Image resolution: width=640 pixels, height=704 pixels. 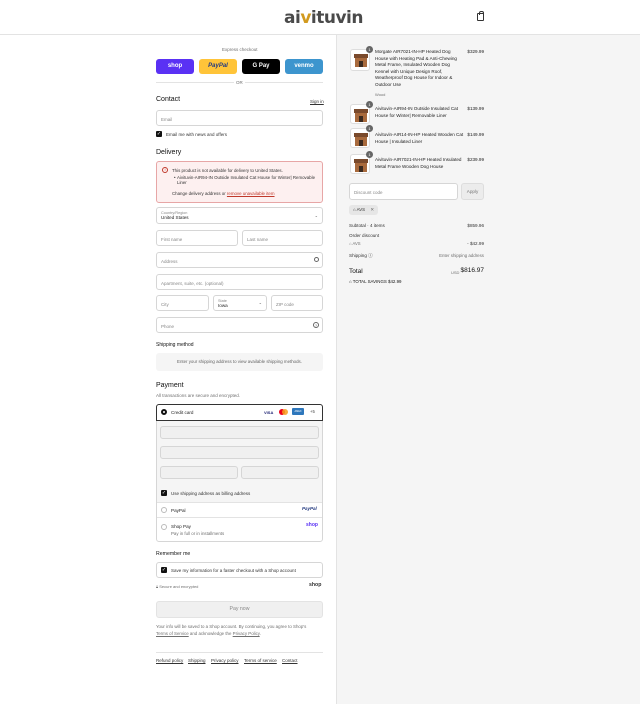 What do you see at coordinates (239, 118) in the screenshot?
I see `email-field: Email` at bounding box center [239, 118].